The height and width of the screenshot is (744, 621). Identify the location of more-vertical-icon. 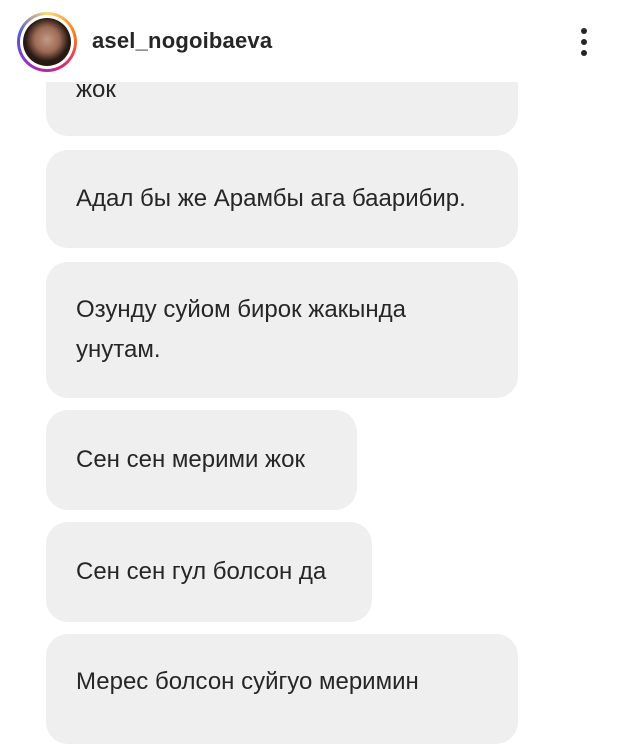
(584, 42).